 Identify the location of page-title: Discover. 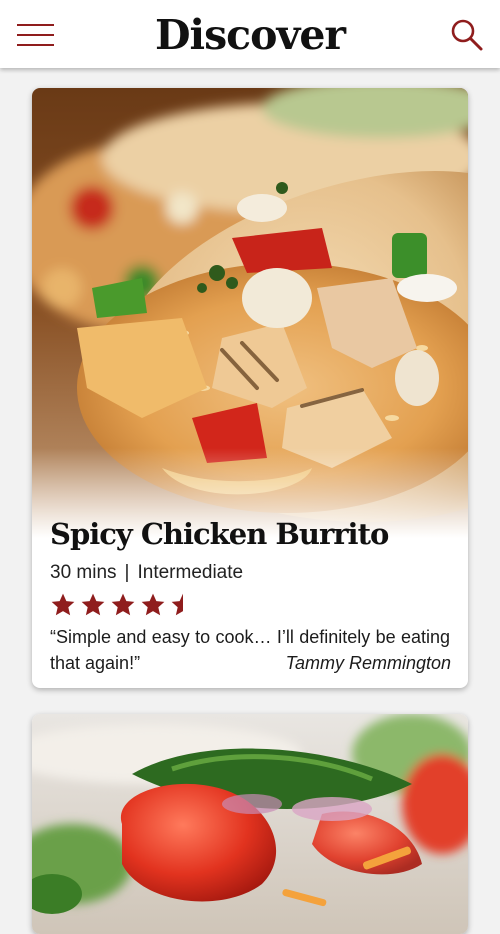
(250, 35).